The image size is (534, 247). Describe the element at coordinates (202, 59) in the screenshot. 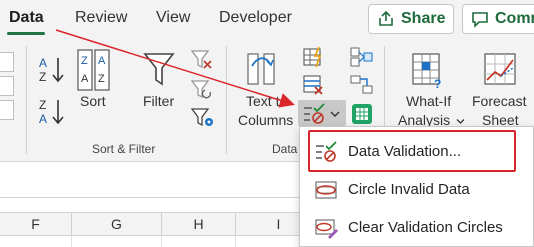

I see `clear-filter-icon` at that location.